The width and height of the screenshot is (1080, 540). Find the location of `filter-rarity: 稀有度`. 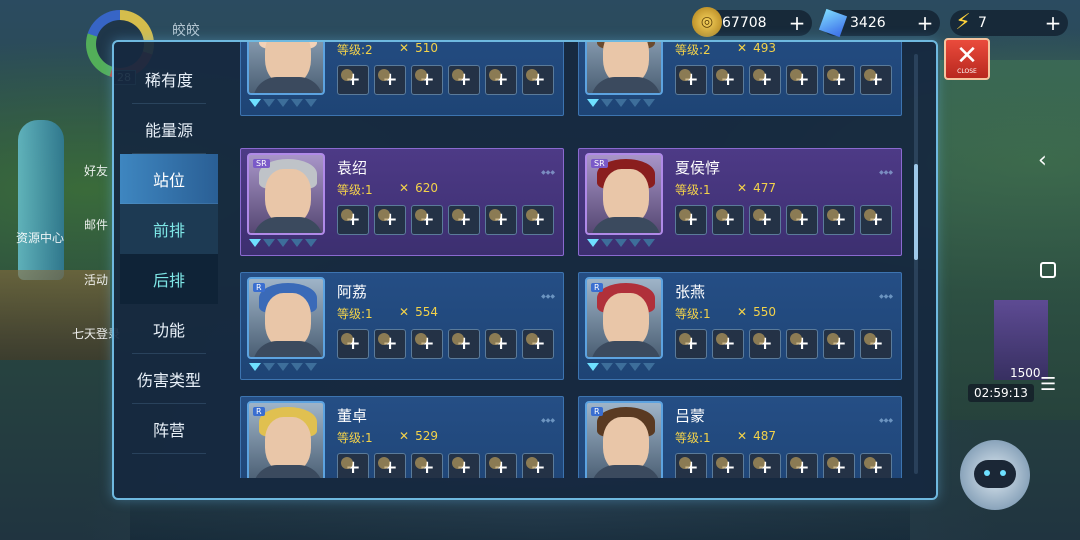

filter-rarity: 稀有度 is located at coordinates (169, 79).